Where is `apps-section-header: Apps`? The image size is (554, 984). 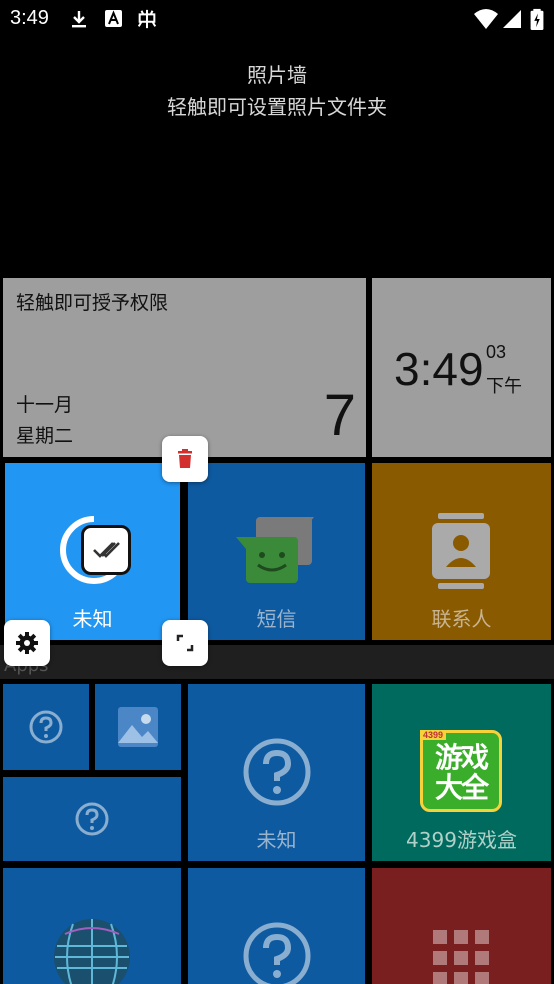
apps-section-header: Apps is located at coordinates (277, 662).